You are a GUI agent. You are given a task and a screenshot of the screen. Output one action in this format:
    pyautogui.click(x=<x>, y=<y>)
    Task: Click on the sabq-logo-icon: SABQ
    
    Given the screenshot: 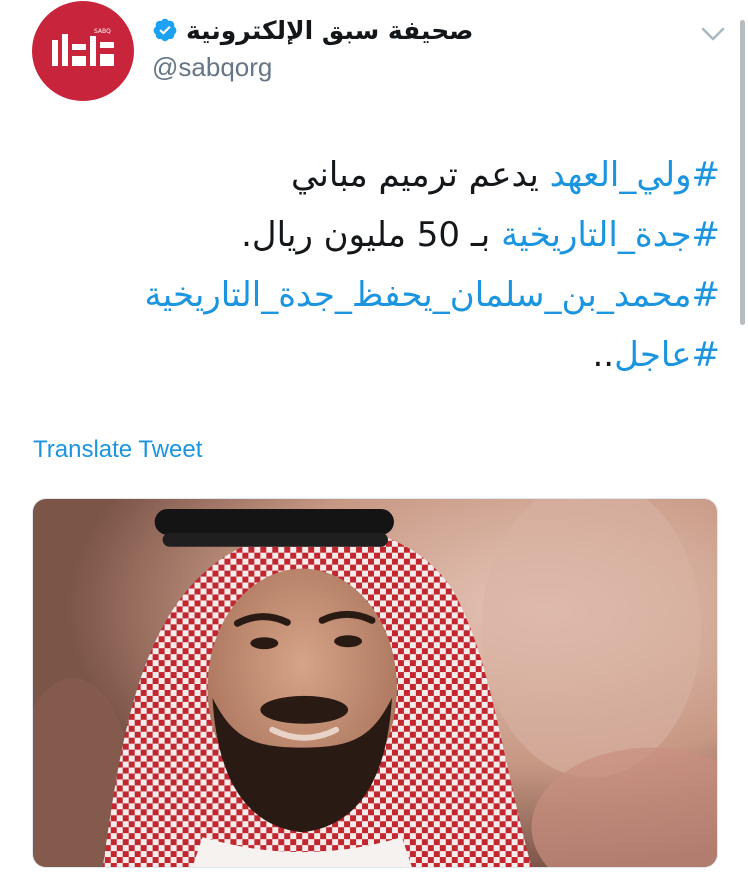 What is the action you would take?
    pyautogui.click(x=83, y=47)
    